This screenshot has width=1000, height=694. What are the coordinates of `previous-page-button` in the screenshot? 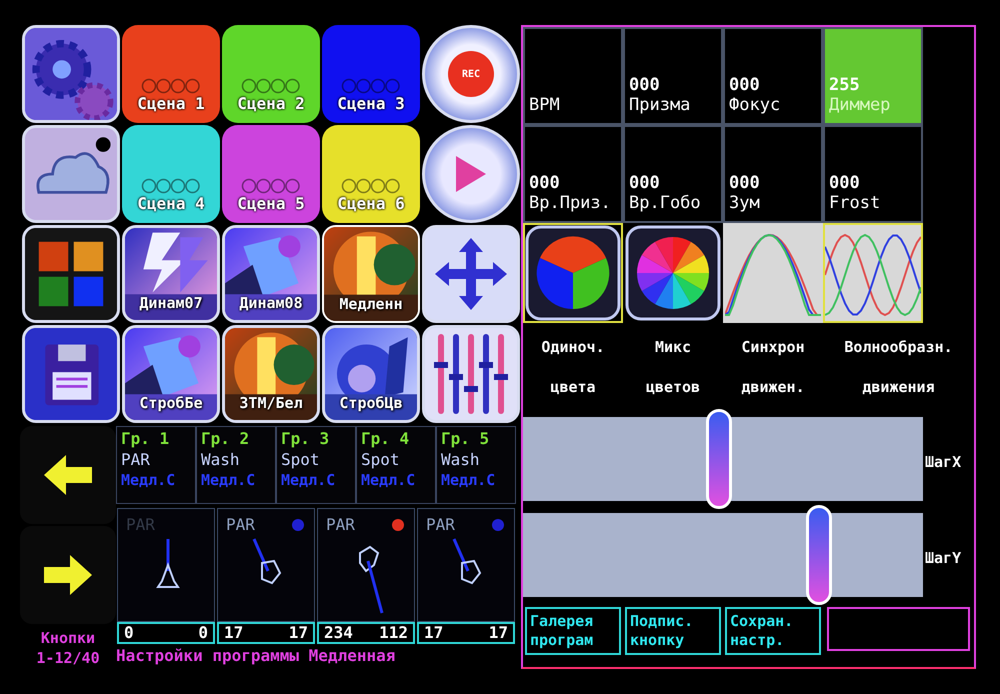 It's located at (68, 475).